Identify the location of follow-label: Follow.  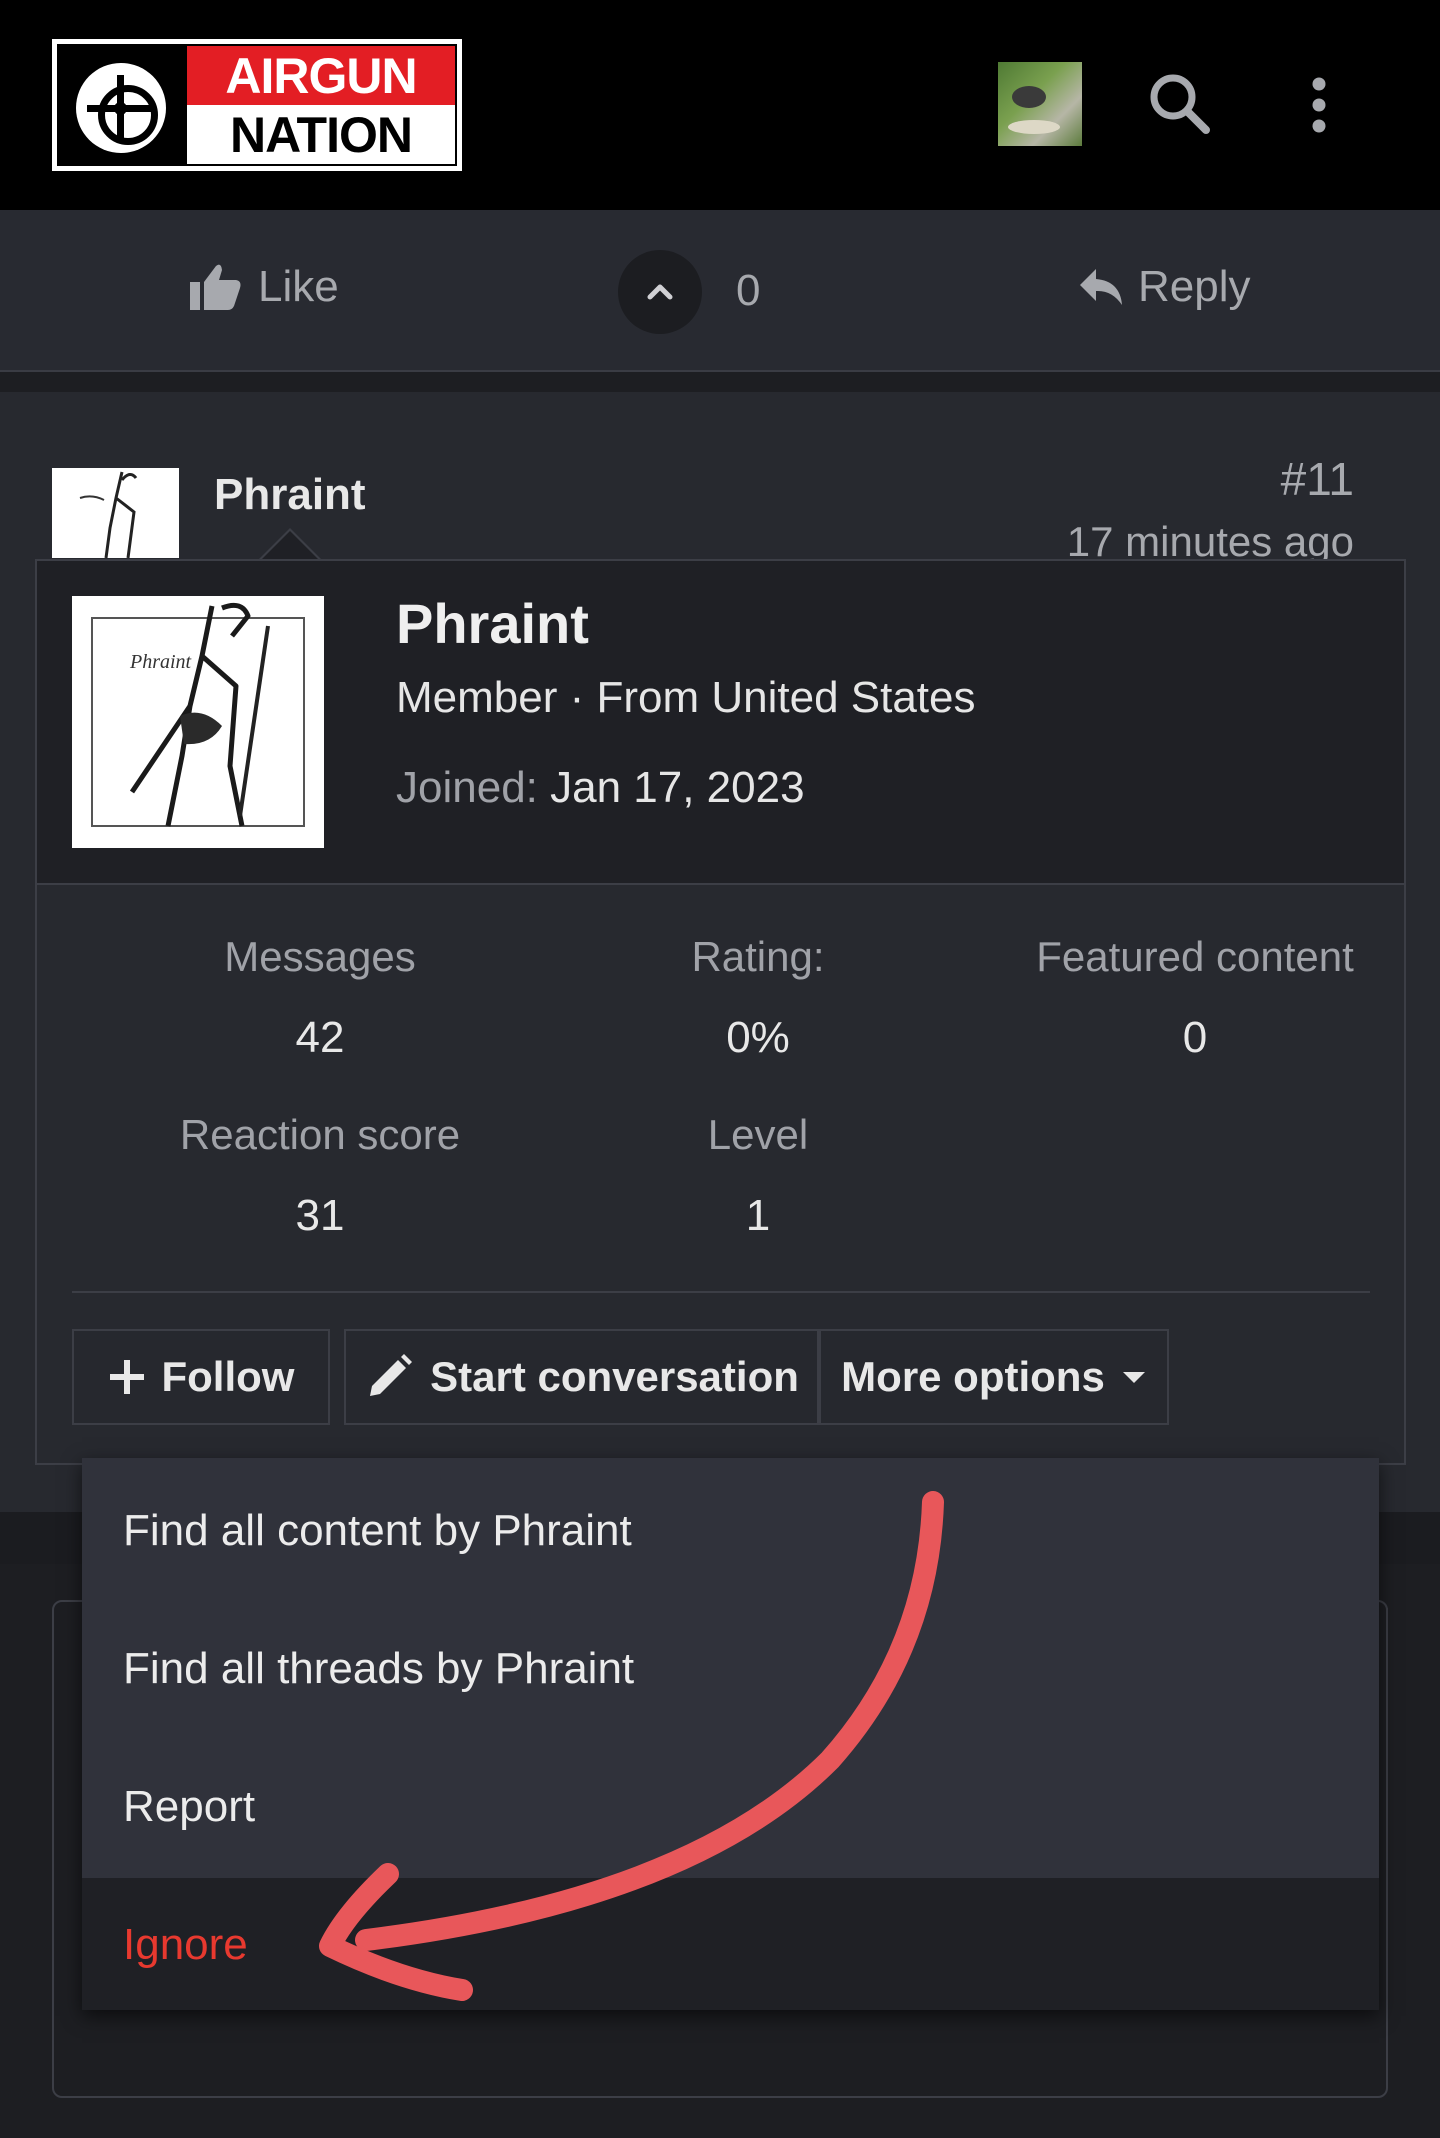
(228, 1376).